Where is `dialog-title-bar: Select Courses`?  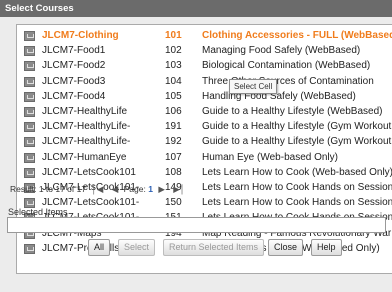
dialog-title-bar: Select Courses is located at coordinates (196, 8).